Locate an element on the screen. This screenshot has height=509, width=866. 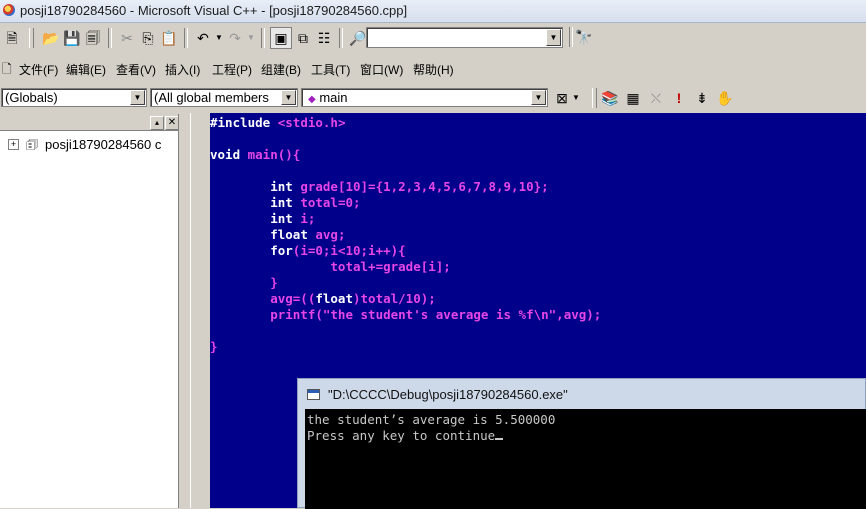
code-line-11: } is located at coordinates (244, 282).